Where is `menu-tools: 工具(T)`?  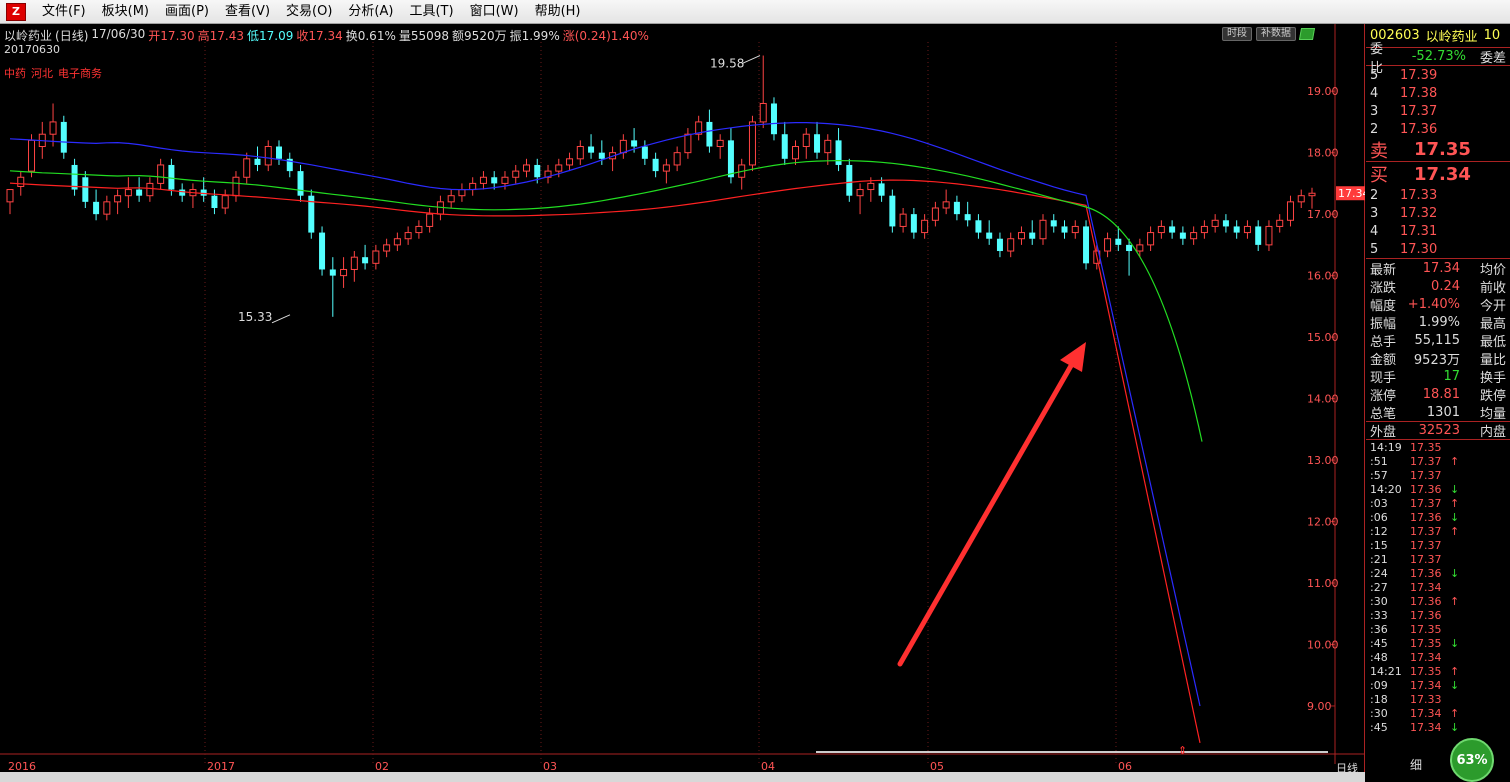
menu-tools: 工具(T) is located at coordinates (431, 12).